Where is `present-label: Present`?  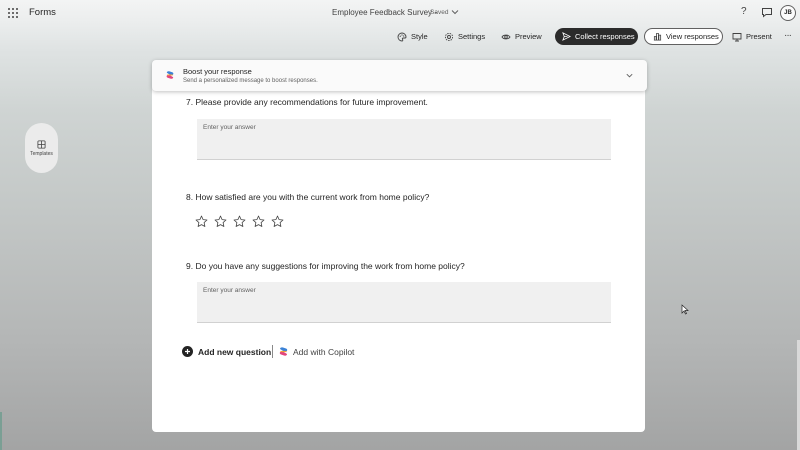 present-label: Present is located at coordinates (759, 36).